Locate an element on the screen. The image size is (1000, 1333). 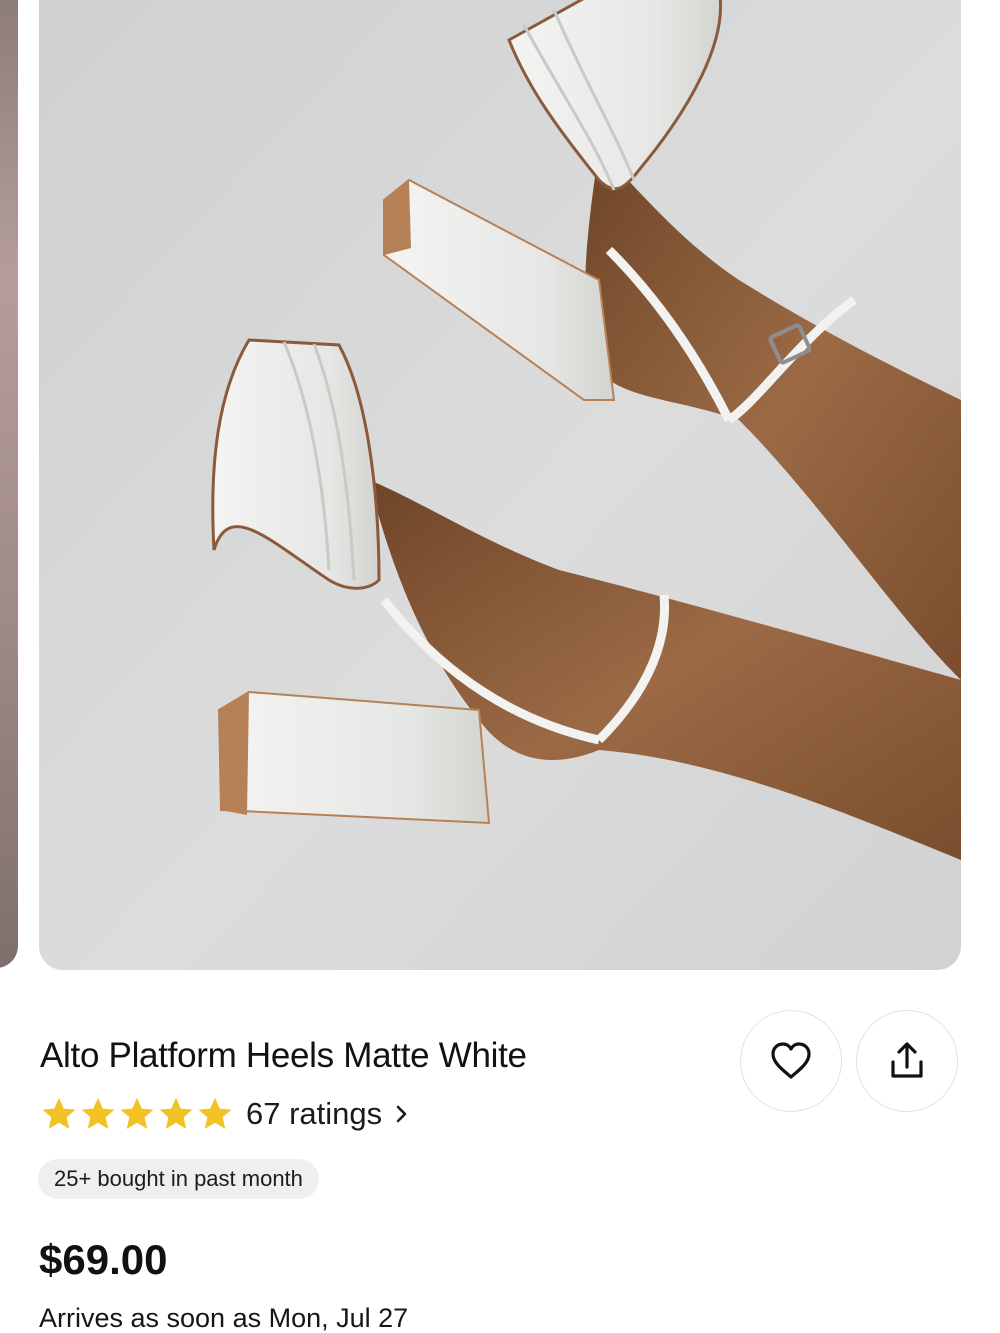
arrival-estimate: Arrives as soon as Mon, Jul 27 is located at coordinates (224, 1318).